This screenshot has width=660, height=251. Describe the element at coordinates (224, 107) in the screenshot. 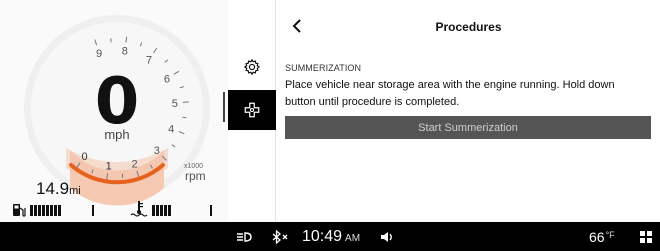

I see `scroll-indicator` at that location.